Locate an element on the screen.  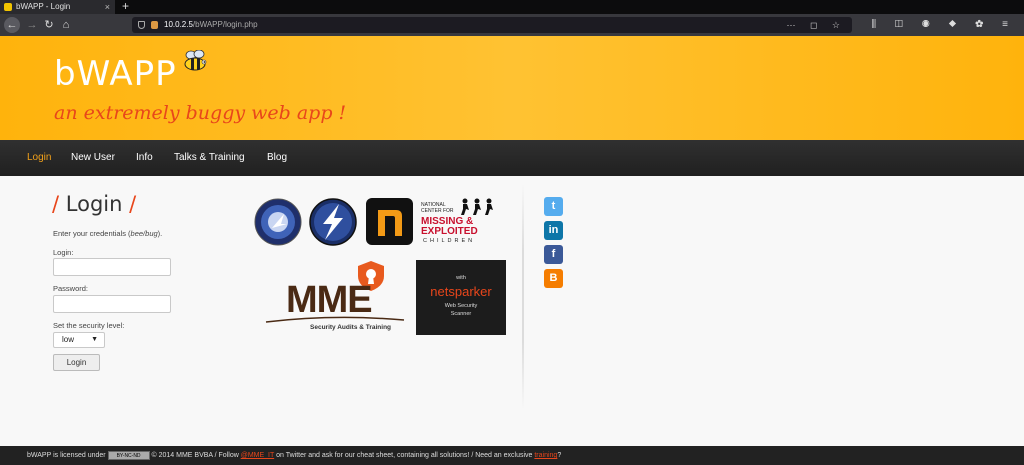
insecure-lock-icon is located at coordinates (154, 25).